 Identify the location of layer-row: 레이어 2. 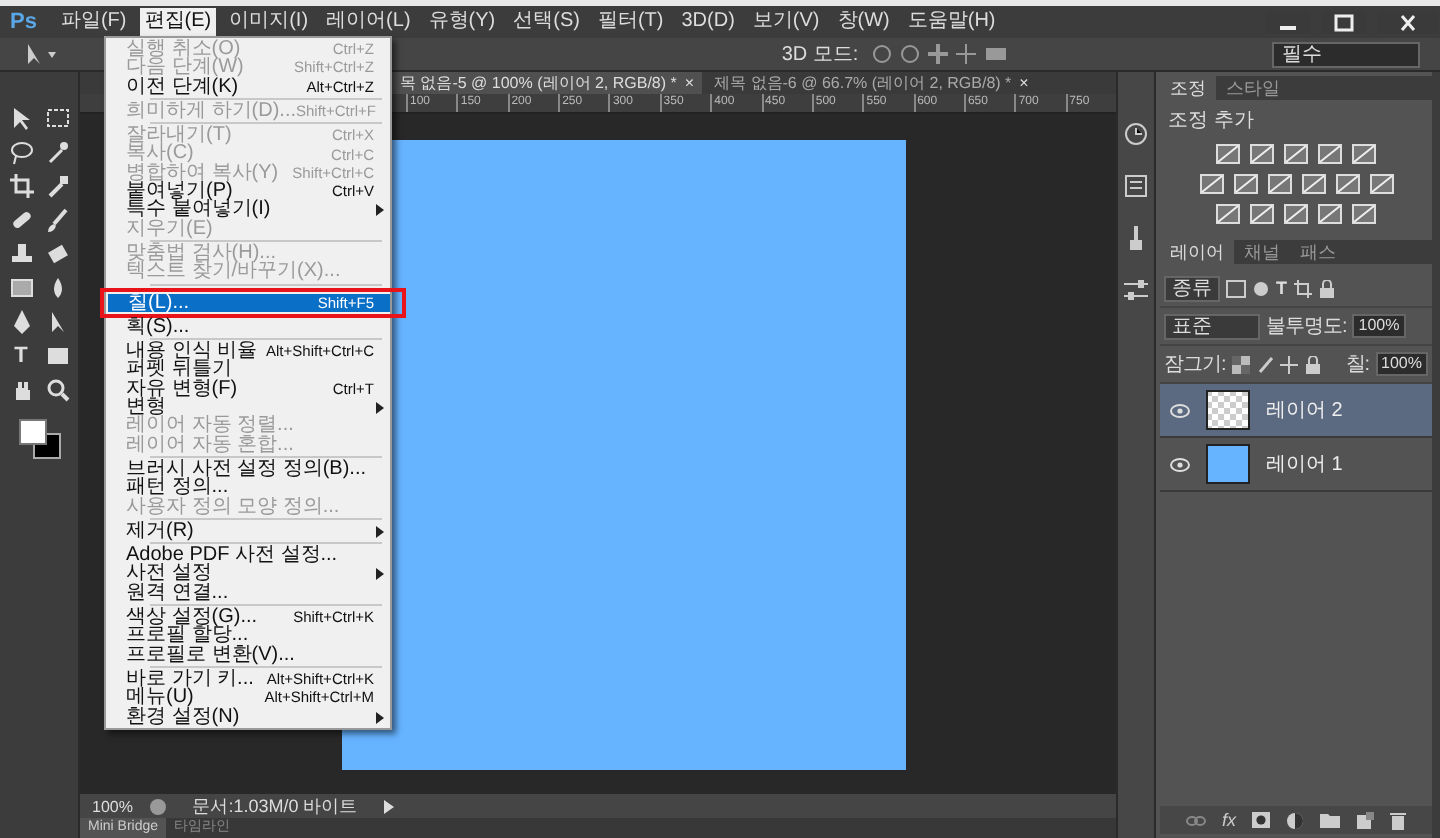
(1296, 411).